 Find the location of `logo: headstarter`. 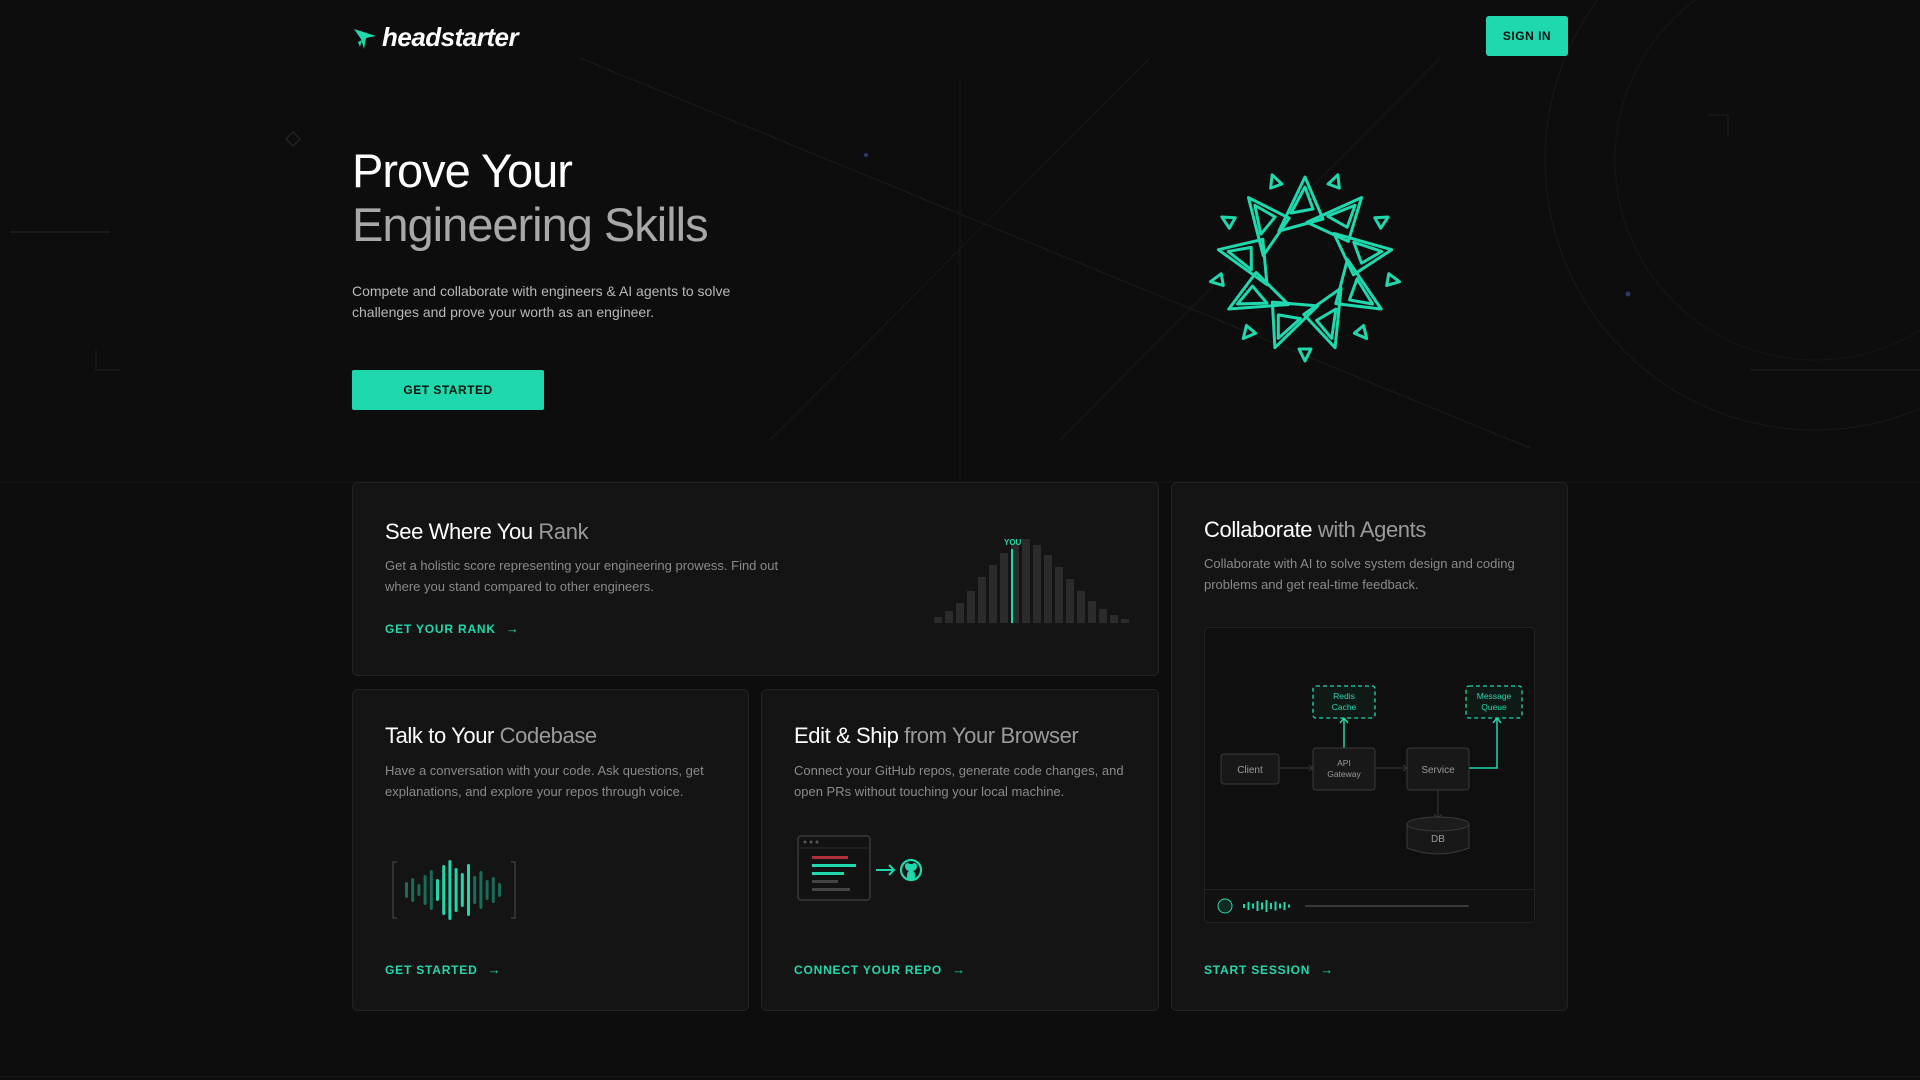

logo: headstarter is located at coordinates (435, 37).